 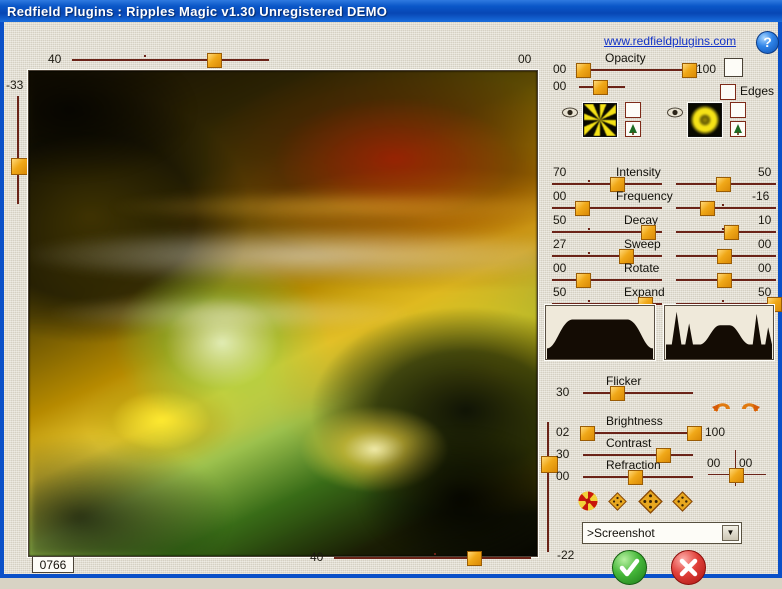 I want to click on preset-pinwheel-icon, so click(x=588, y=501).